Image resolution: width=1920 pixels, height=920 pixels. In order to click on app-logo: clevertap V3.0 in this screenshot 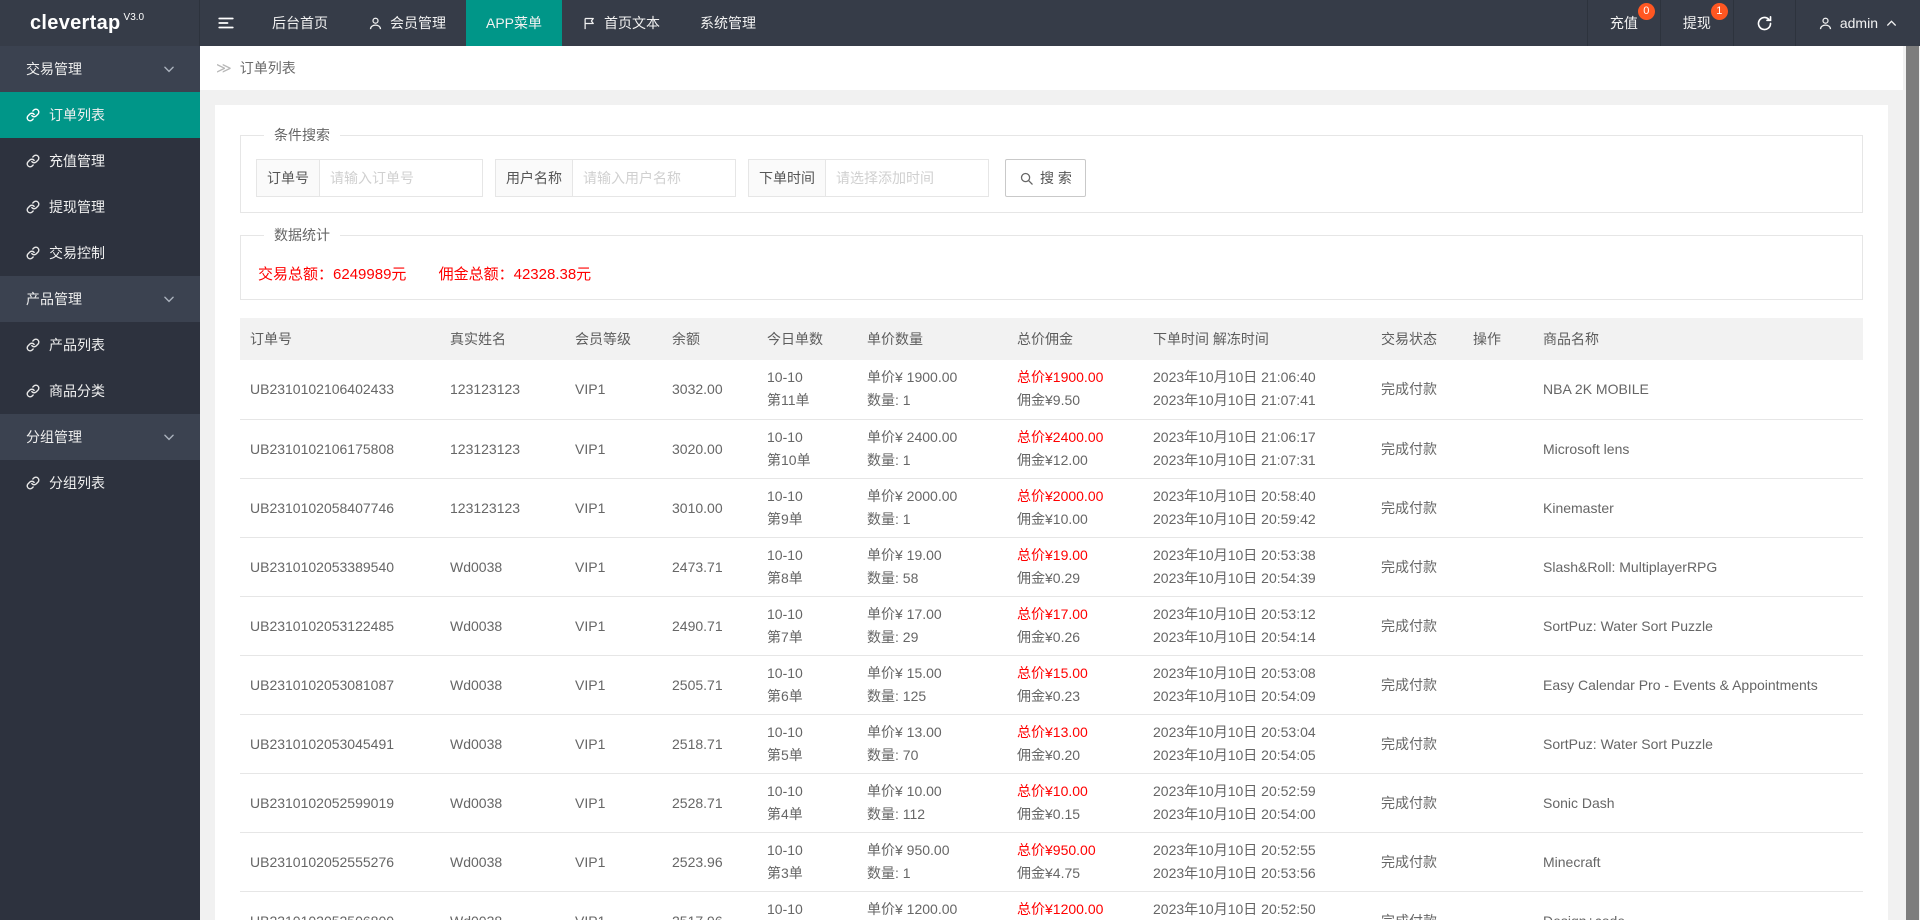, I will do `click(100, 23)`.